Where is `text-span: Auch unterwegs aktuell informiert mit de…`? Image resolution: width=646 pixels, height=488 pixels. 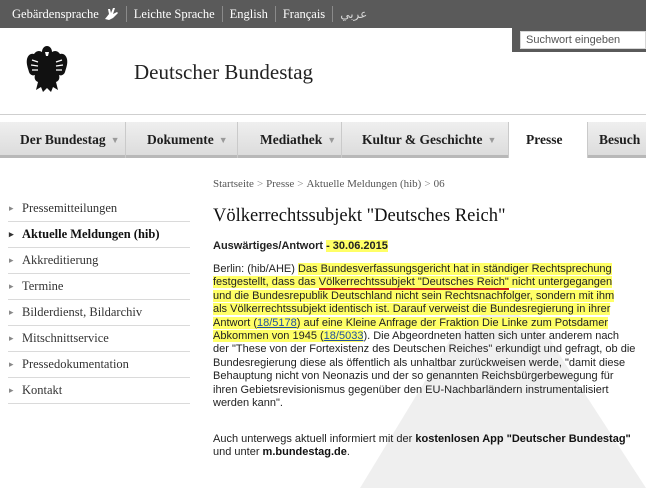 text-span: Auch unterwegs aktuell informiert mit de… is located at coordinates (314, 439).